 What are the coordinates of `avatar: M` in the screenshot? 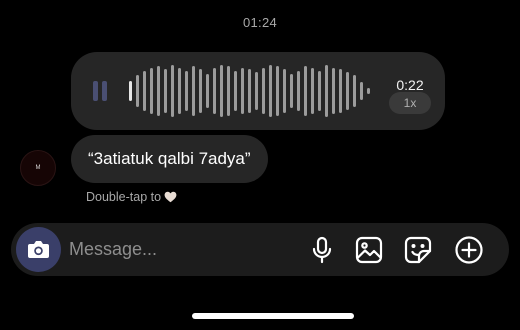 It's located at (38, 168).